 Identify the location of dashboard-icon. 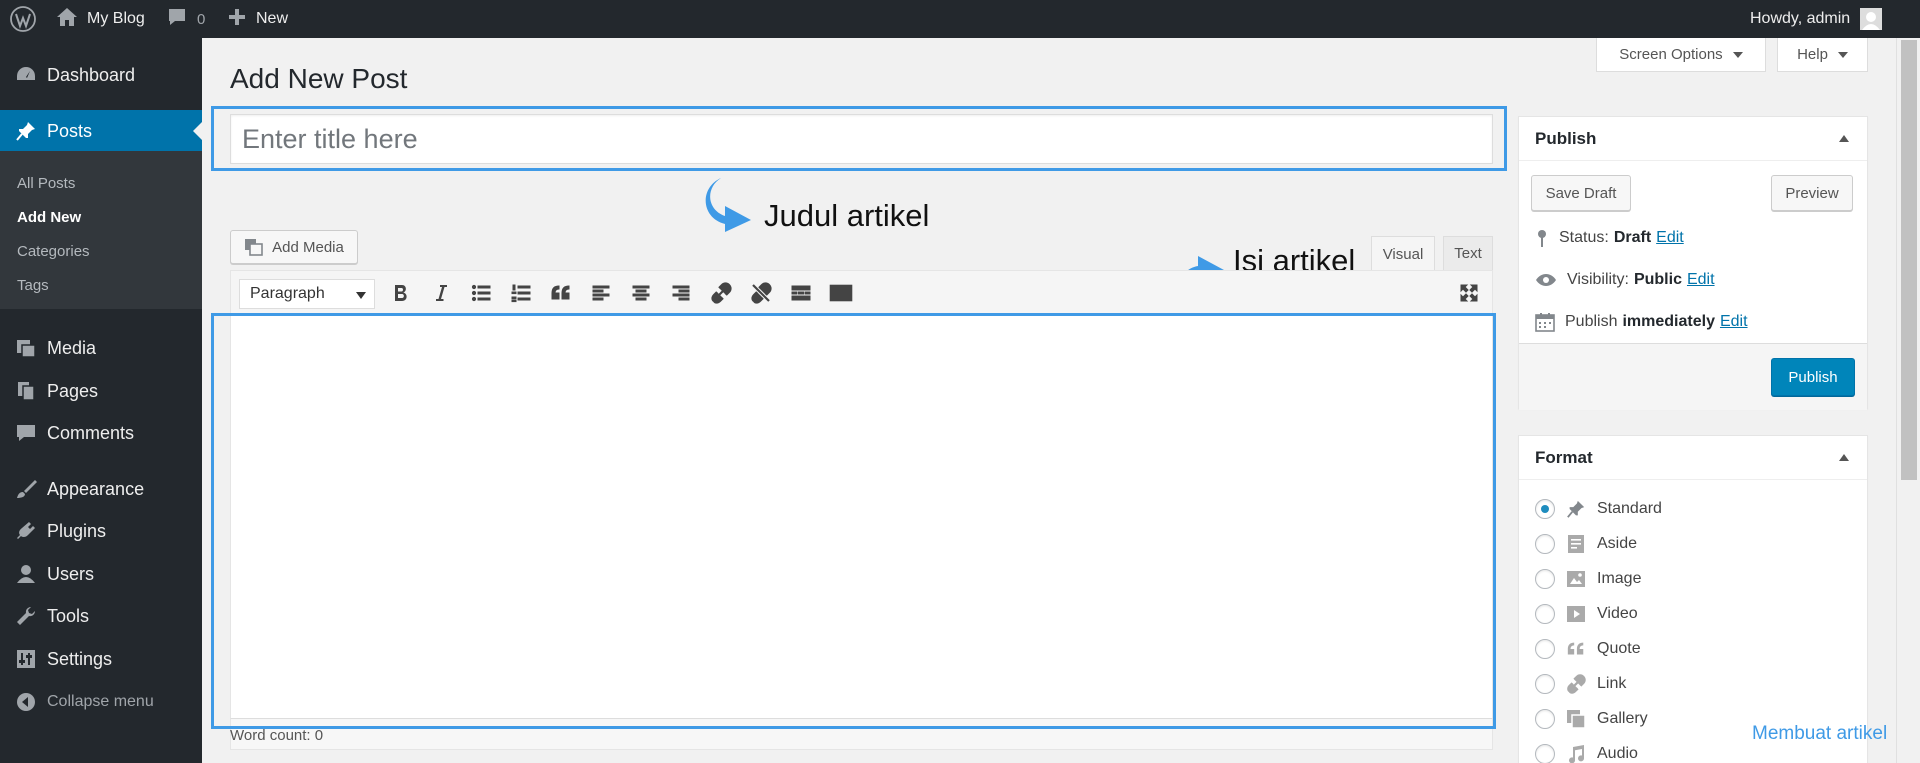
(26, 75).